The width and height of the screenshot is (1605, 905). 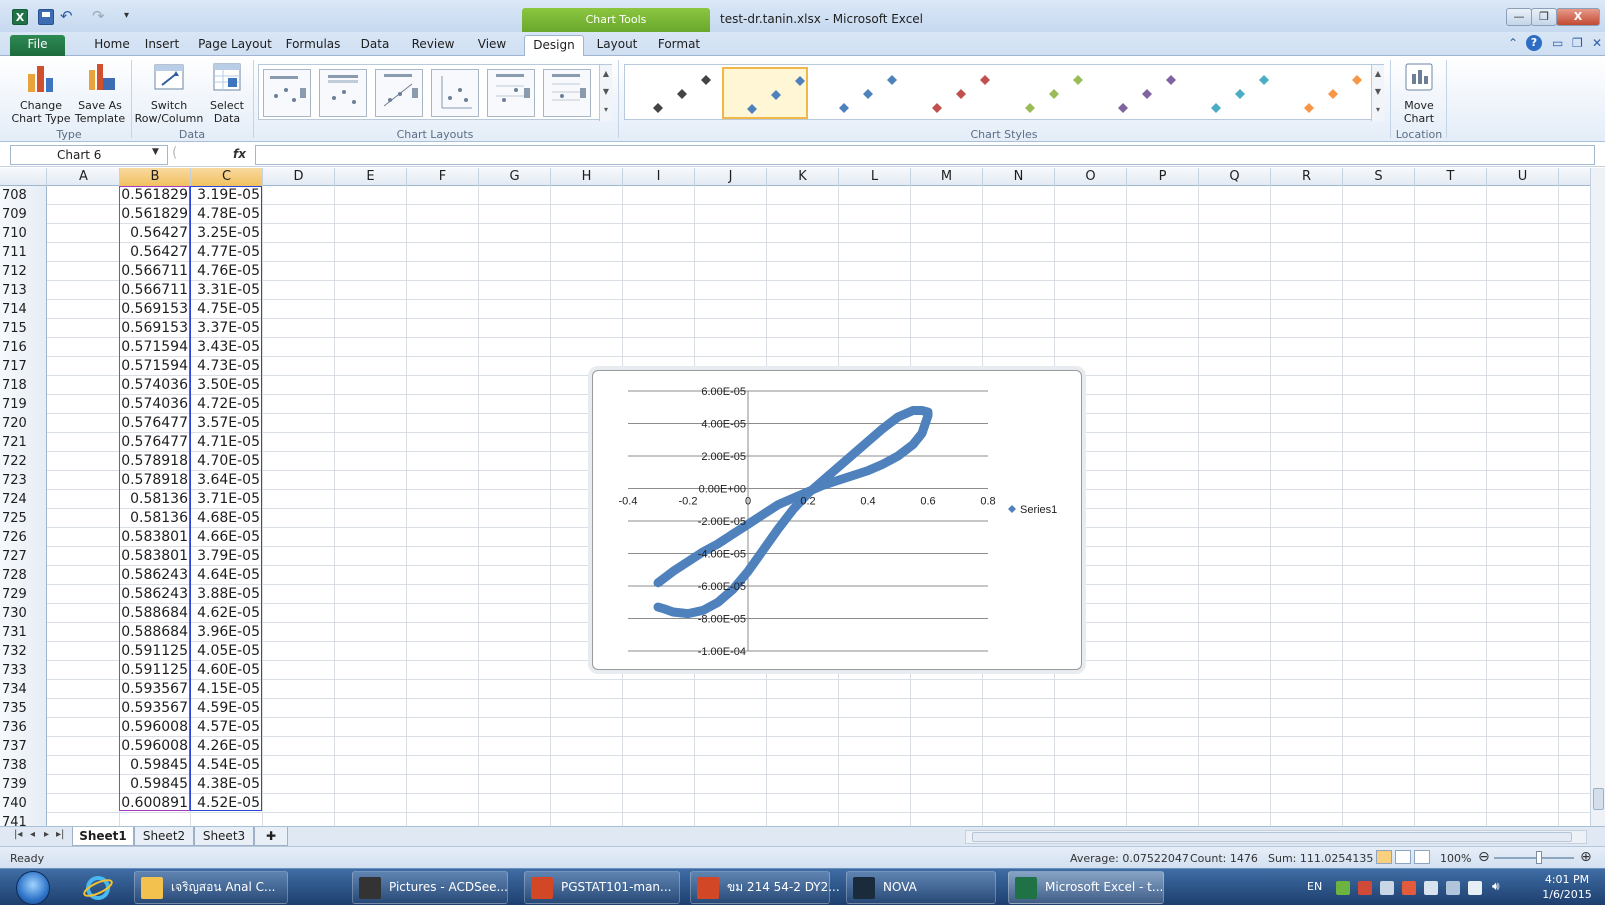 I want to click on cell-c: 4.38E-05, so click(x=227, y=784).